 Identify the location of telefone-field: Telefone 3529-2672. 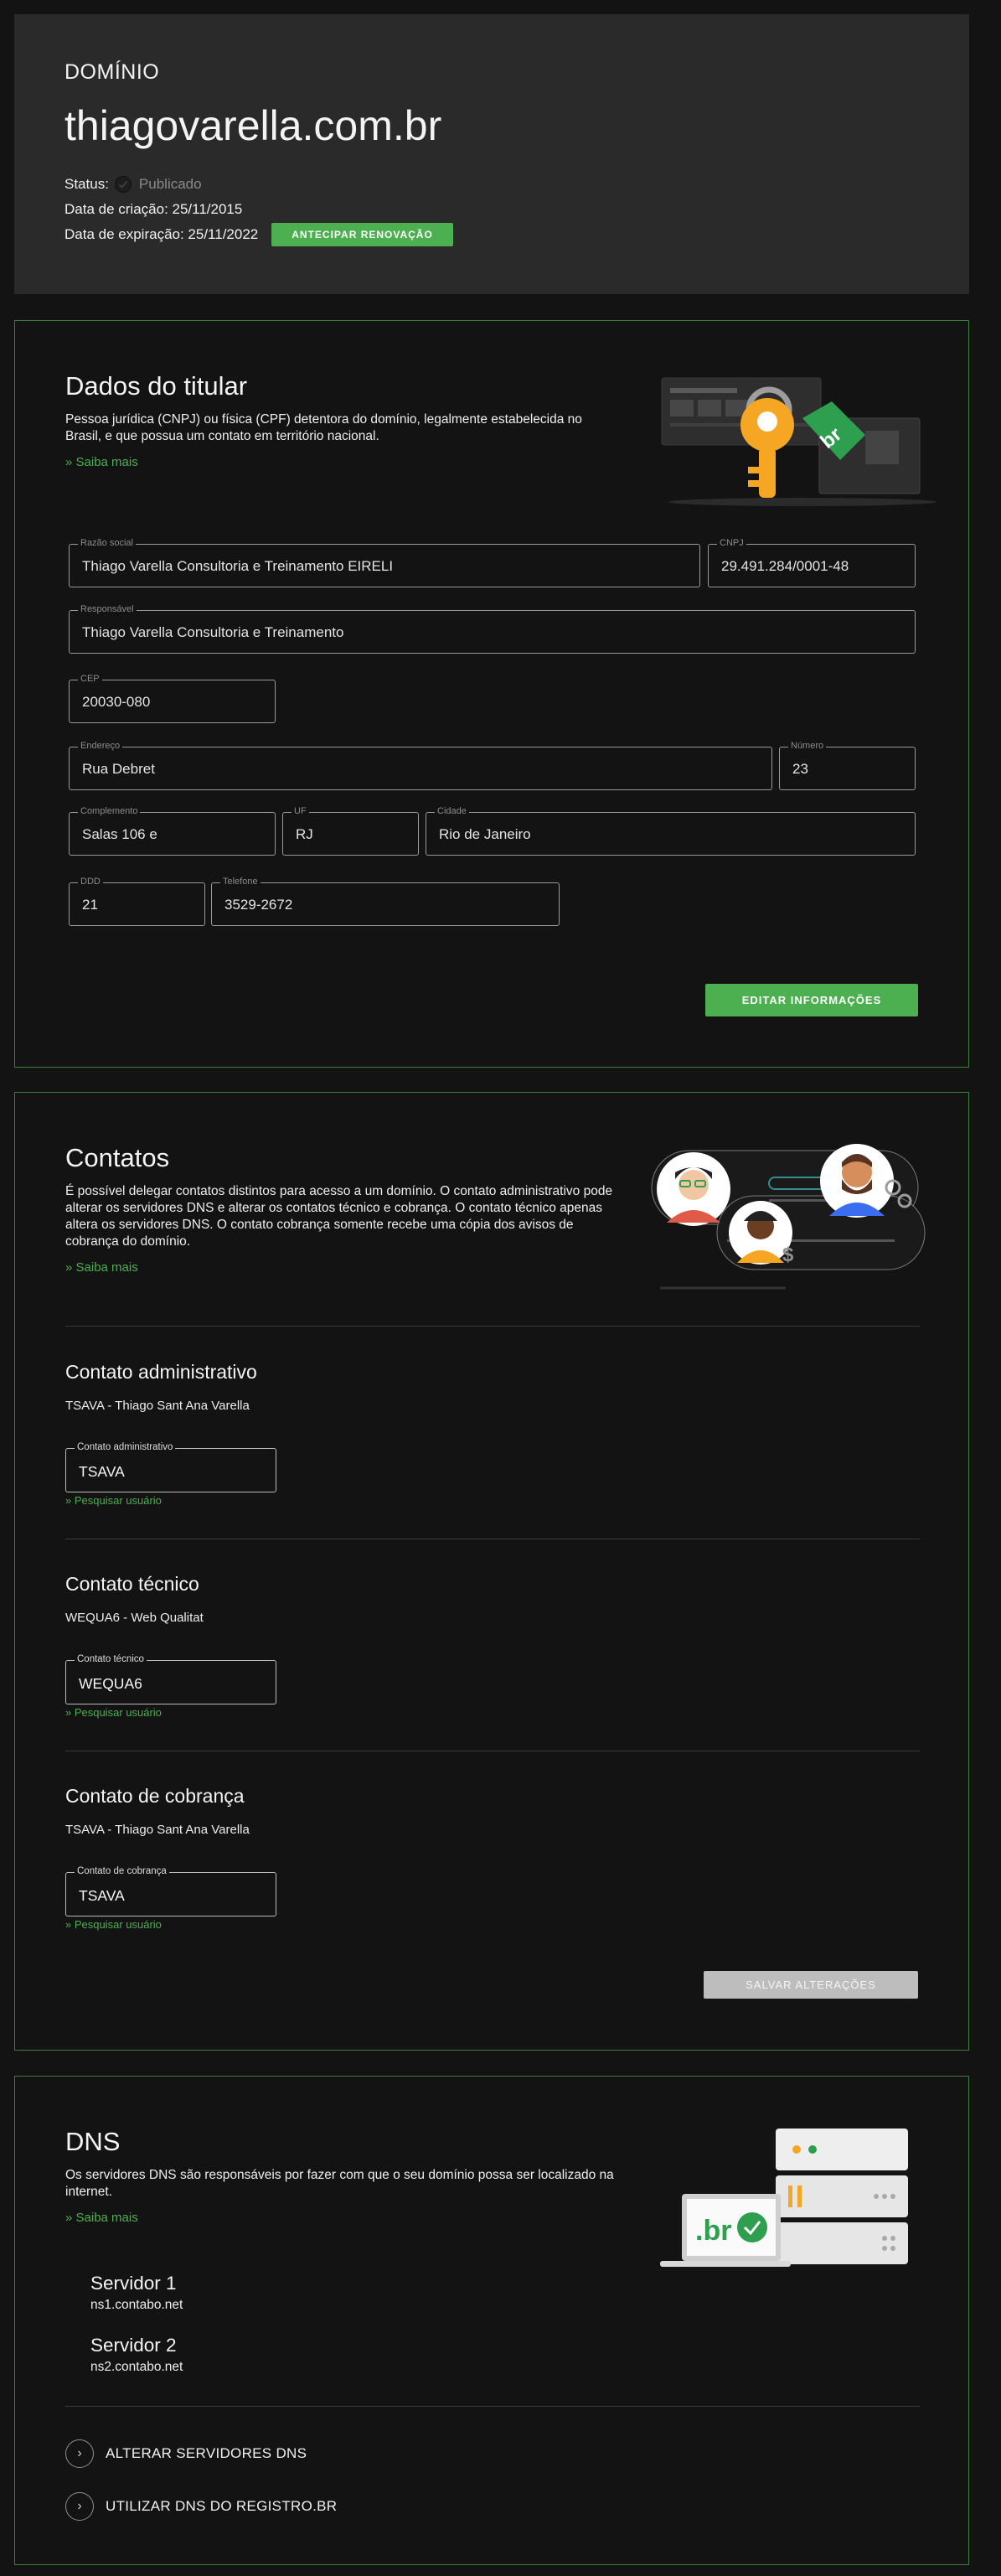
(386, 901).